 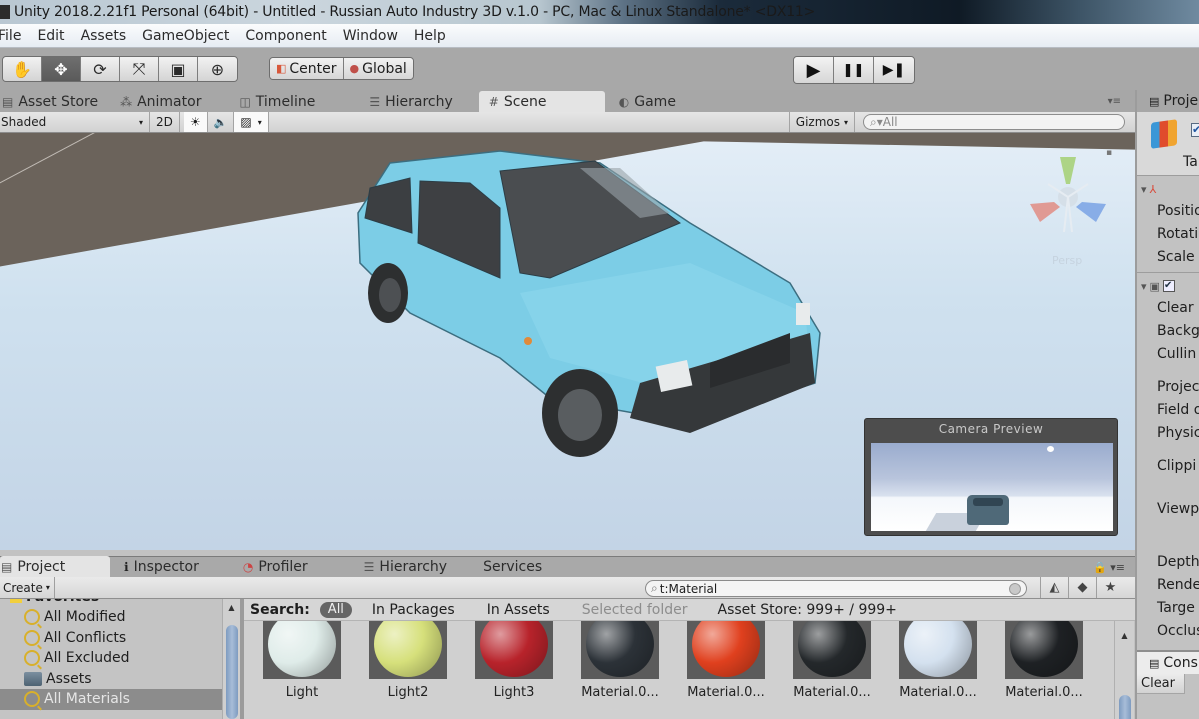 I want to click on active-checkbox: ✔, so click(x=1195, y=130).